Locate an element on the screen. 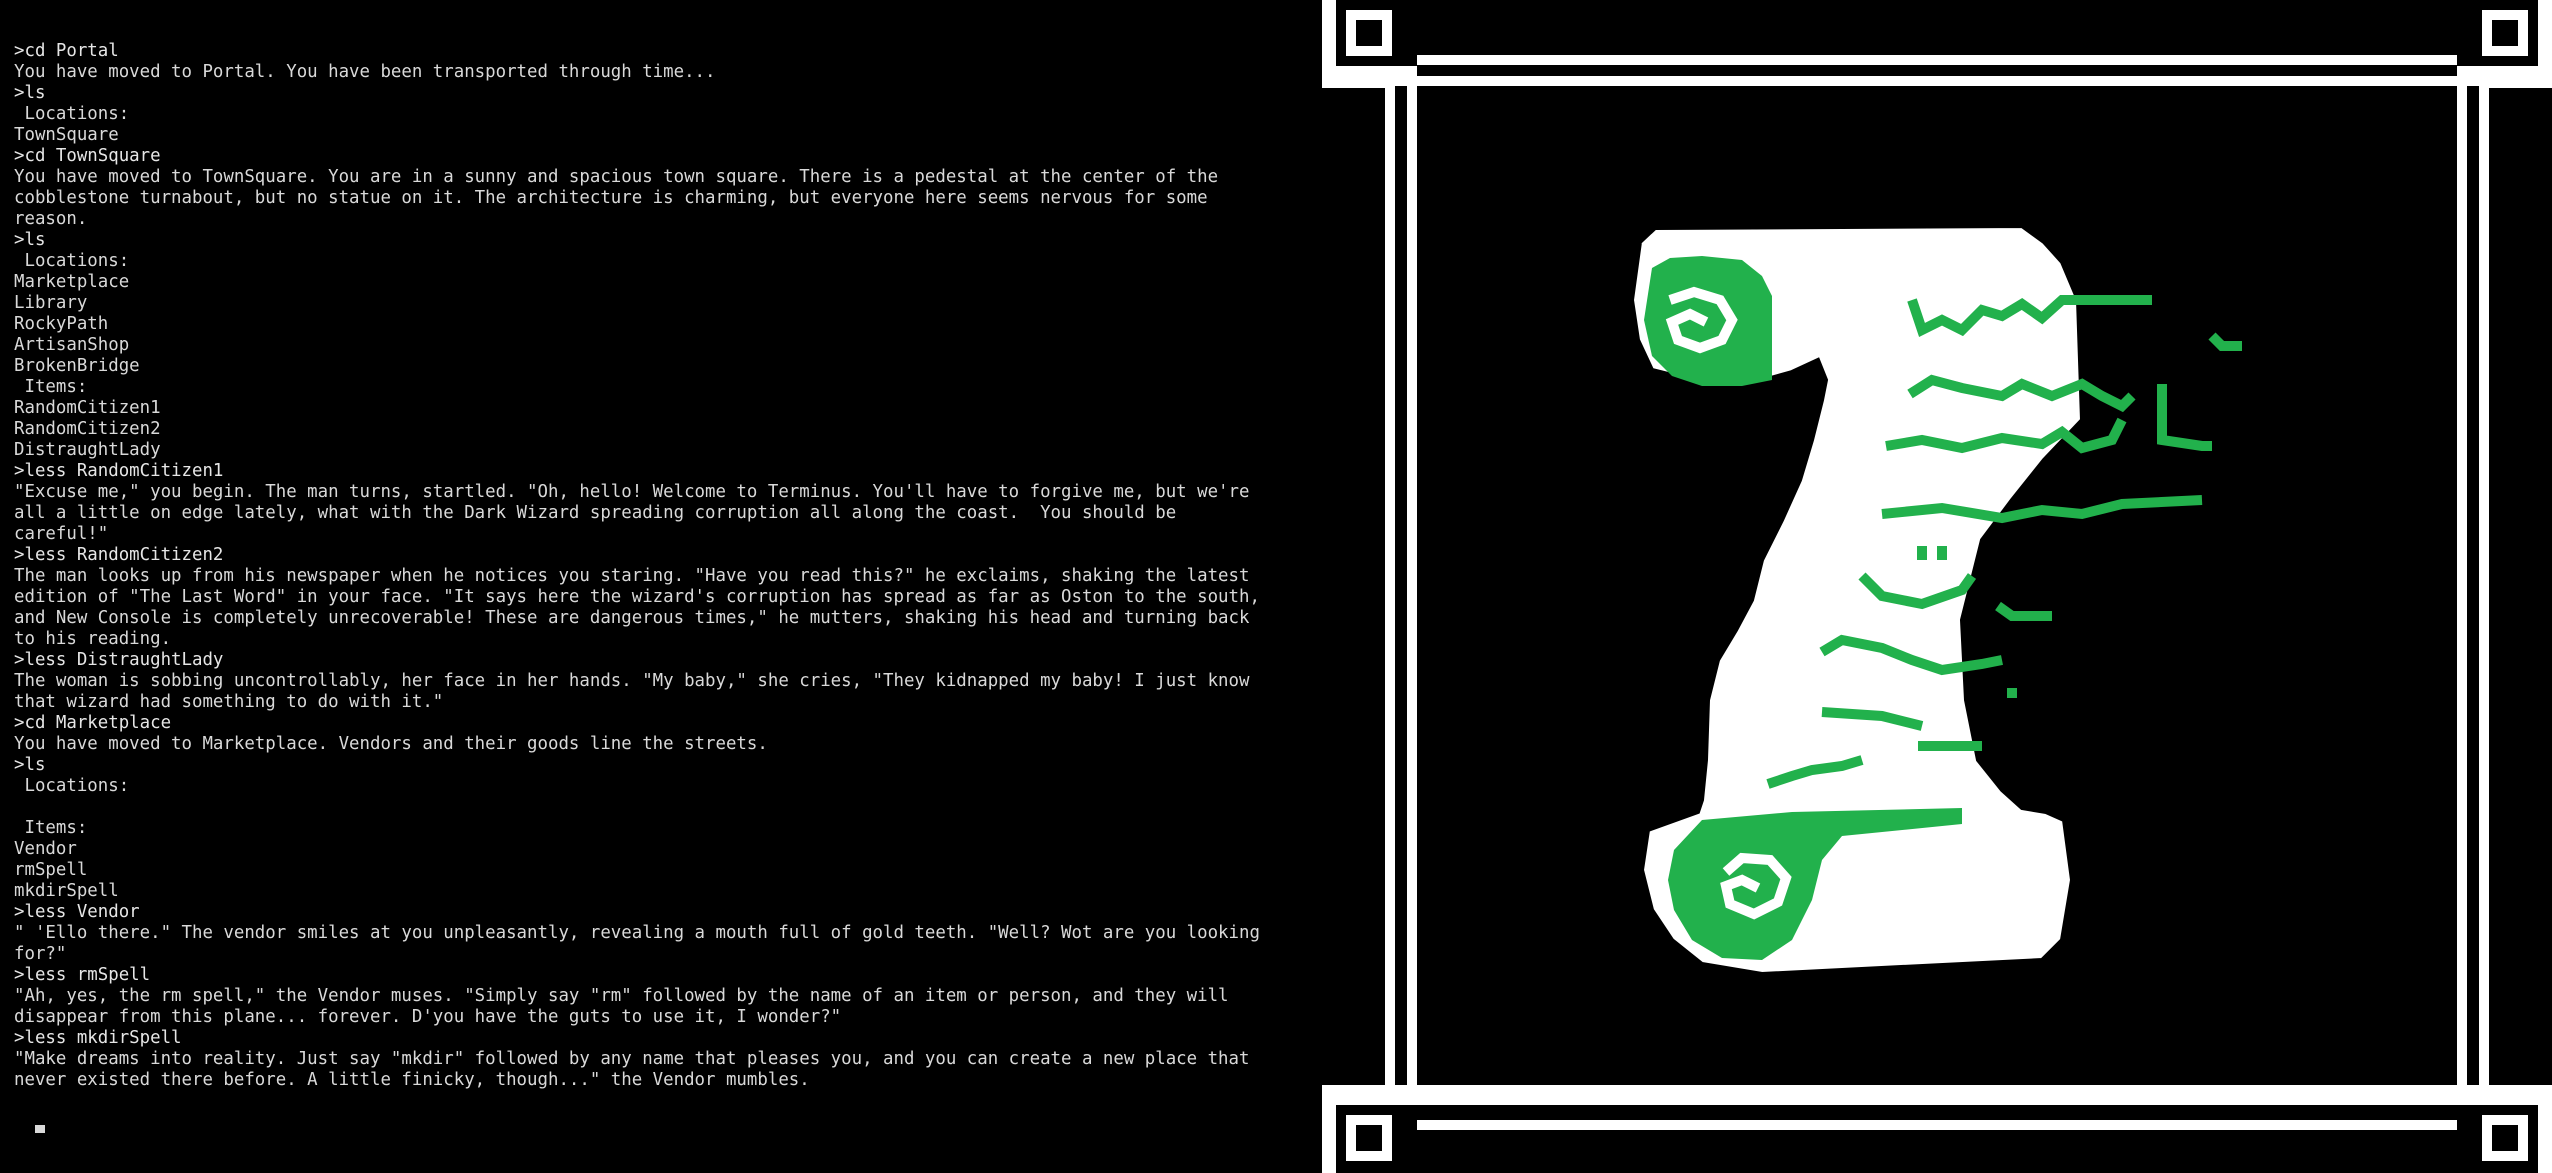 Image resolution: width=2552 pixels, height=1173 pixels. terminal-output-line: DistraughtLady is located at coordinates (87, 450).